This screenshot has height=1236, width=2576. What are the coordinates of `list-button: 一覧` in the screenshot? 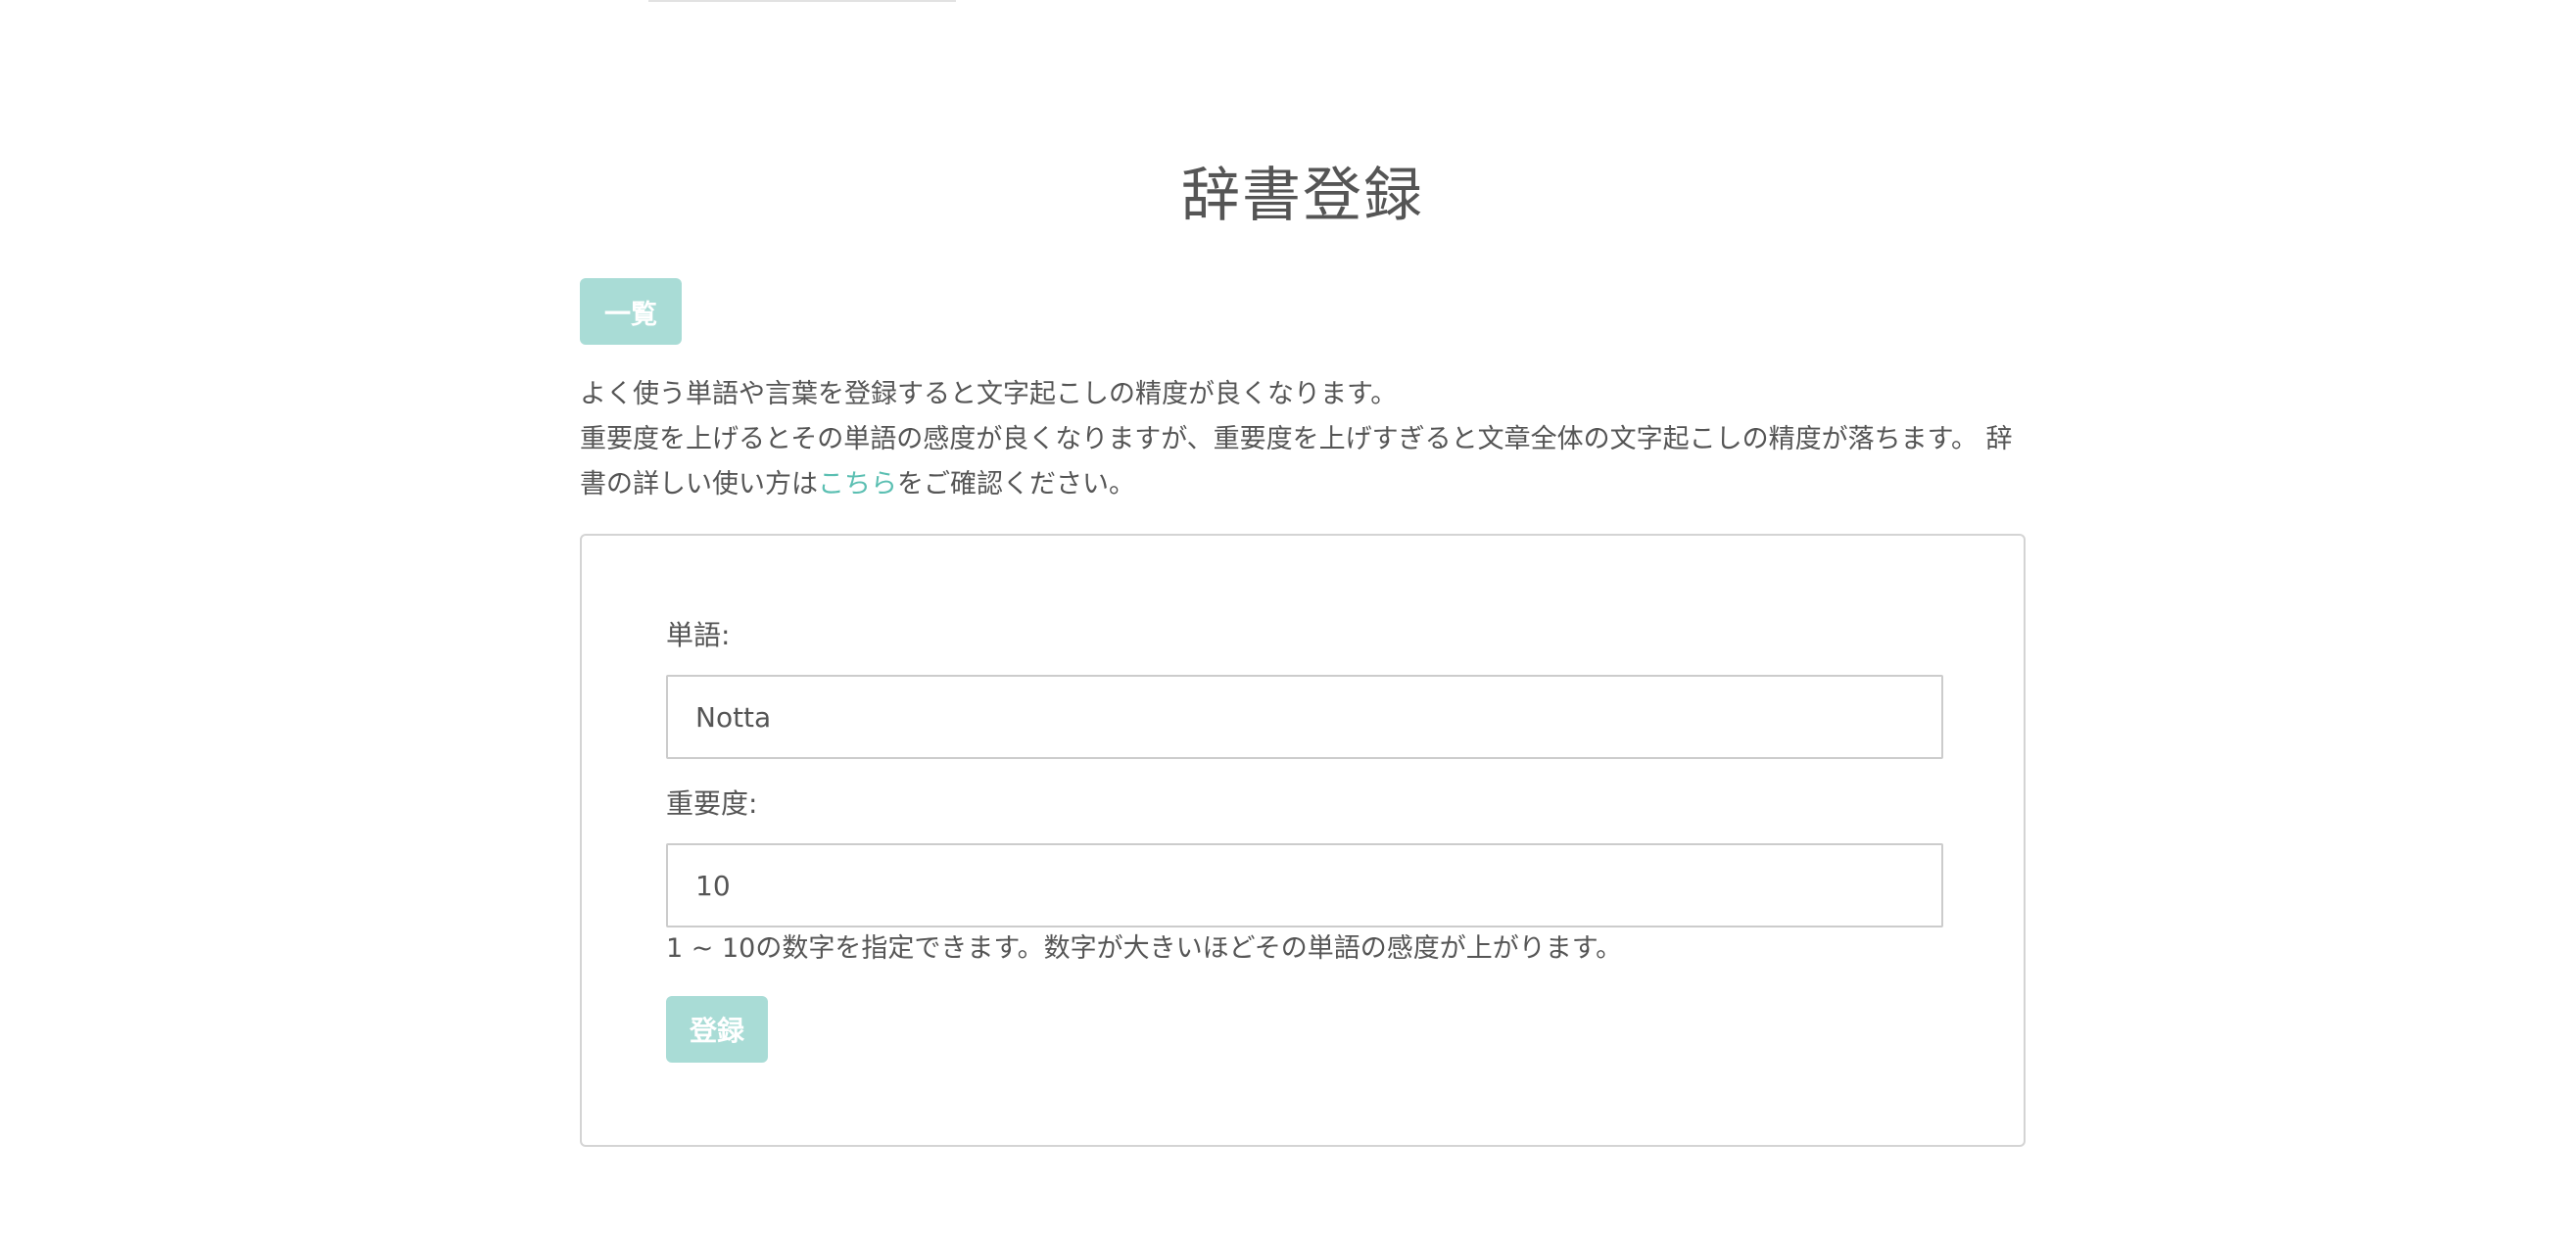 It's located at (631, 311).